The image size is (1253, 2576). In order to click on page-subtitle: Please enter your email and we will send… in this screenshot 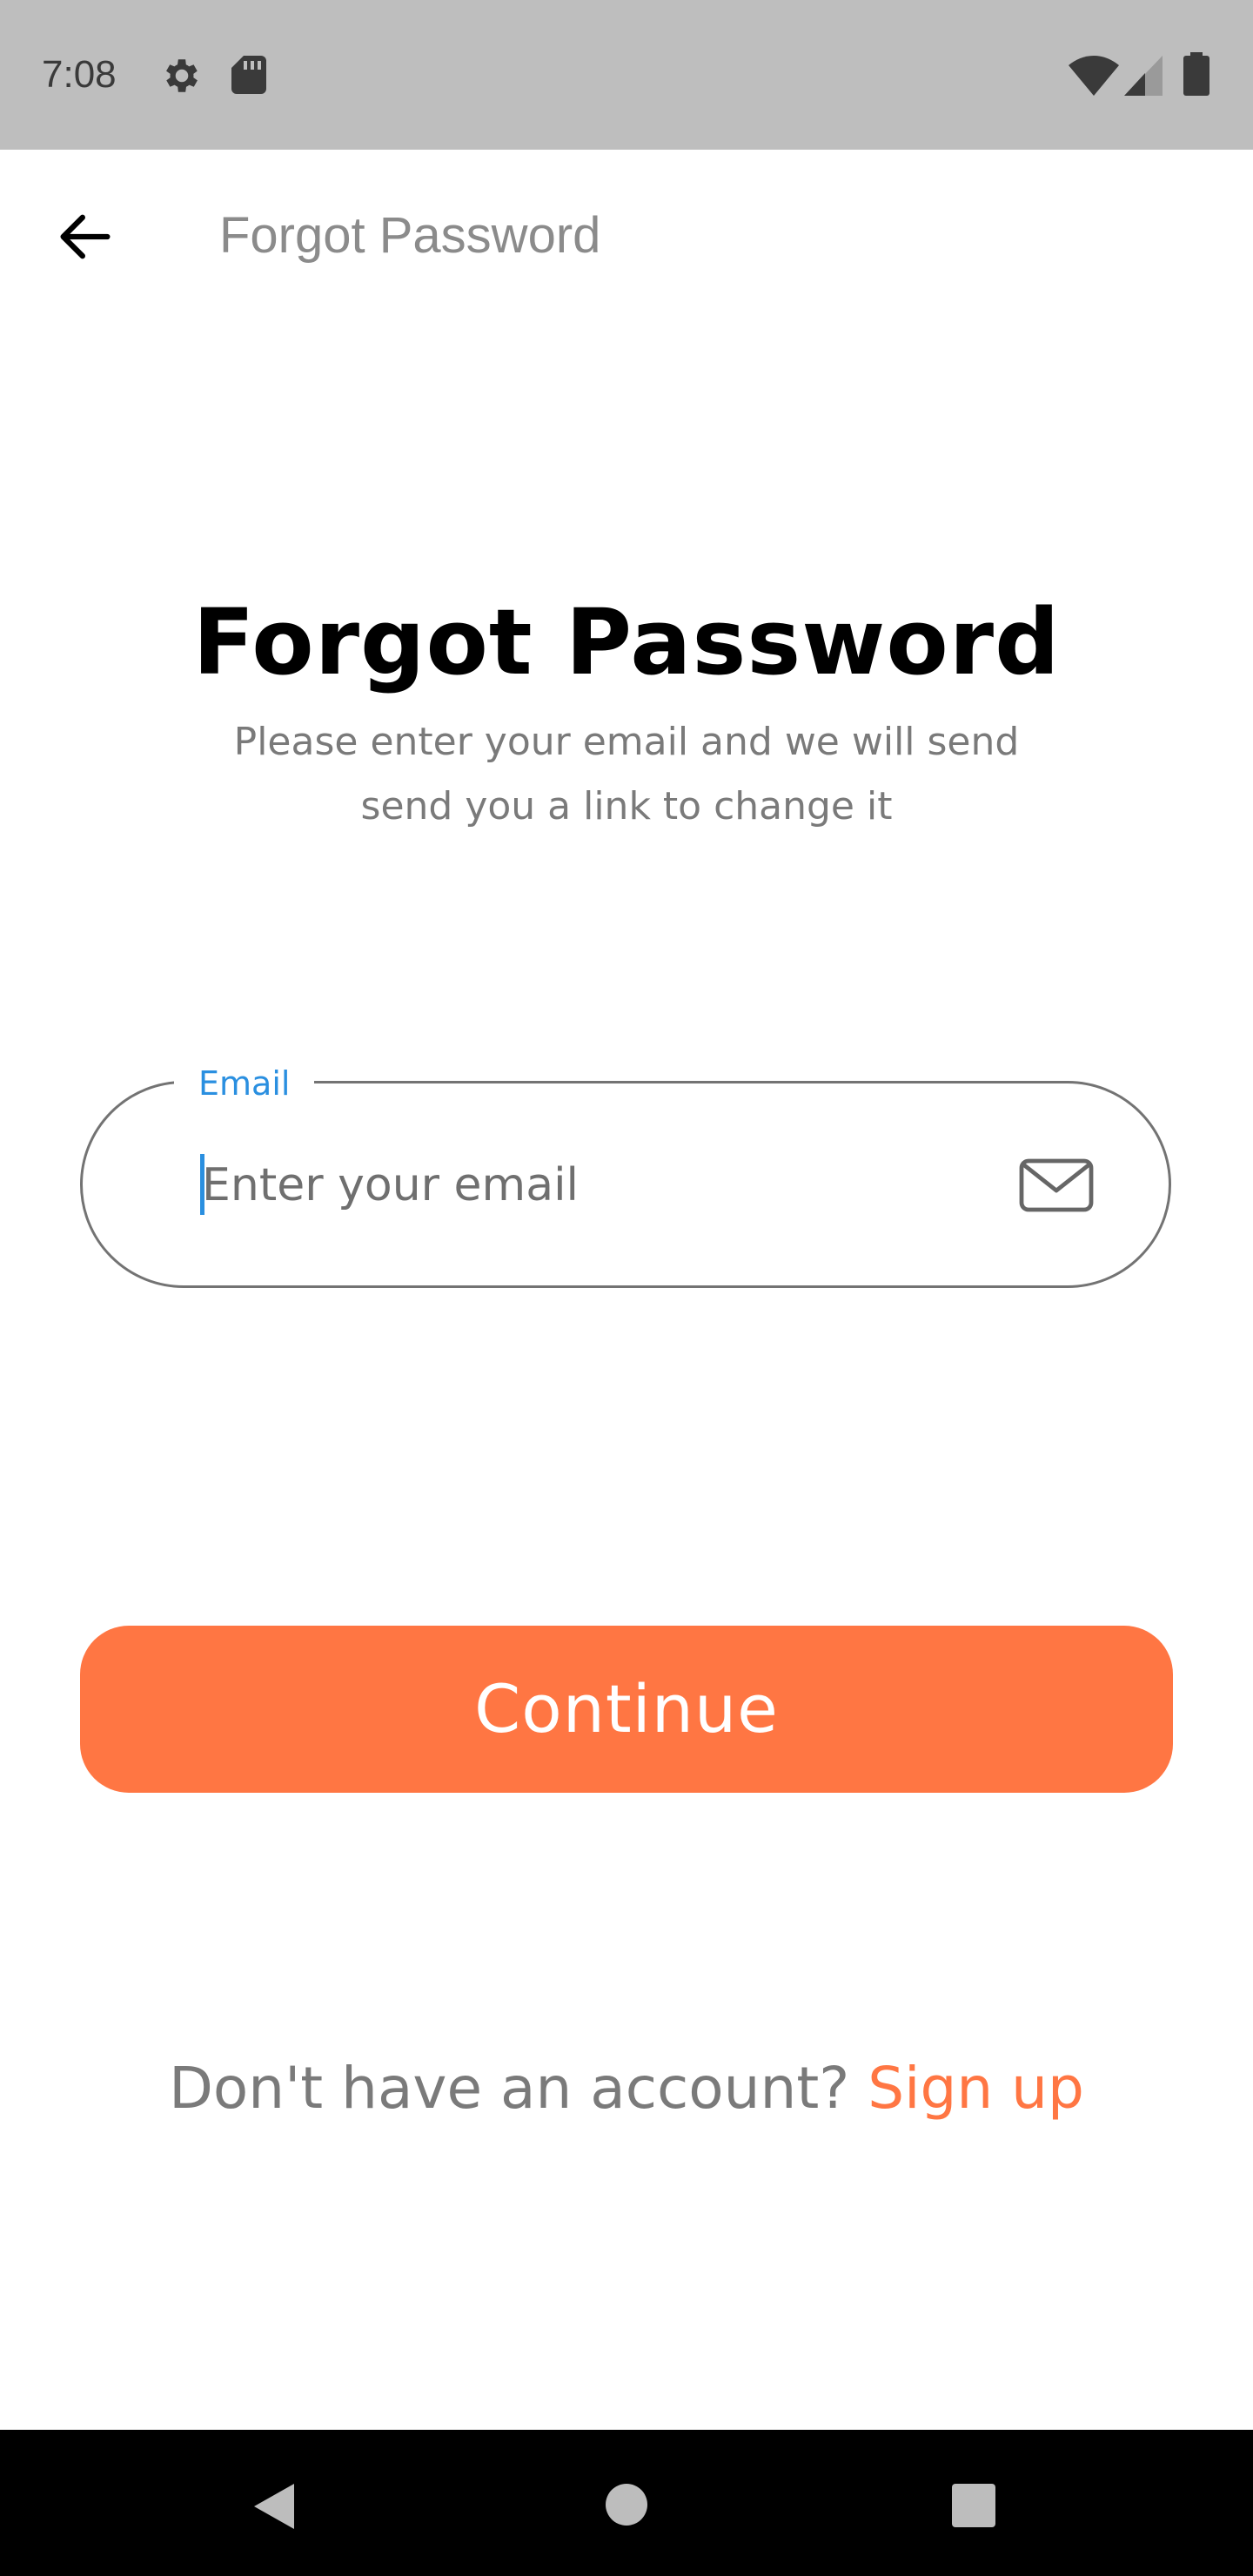, I will do `click(626, 775)`.